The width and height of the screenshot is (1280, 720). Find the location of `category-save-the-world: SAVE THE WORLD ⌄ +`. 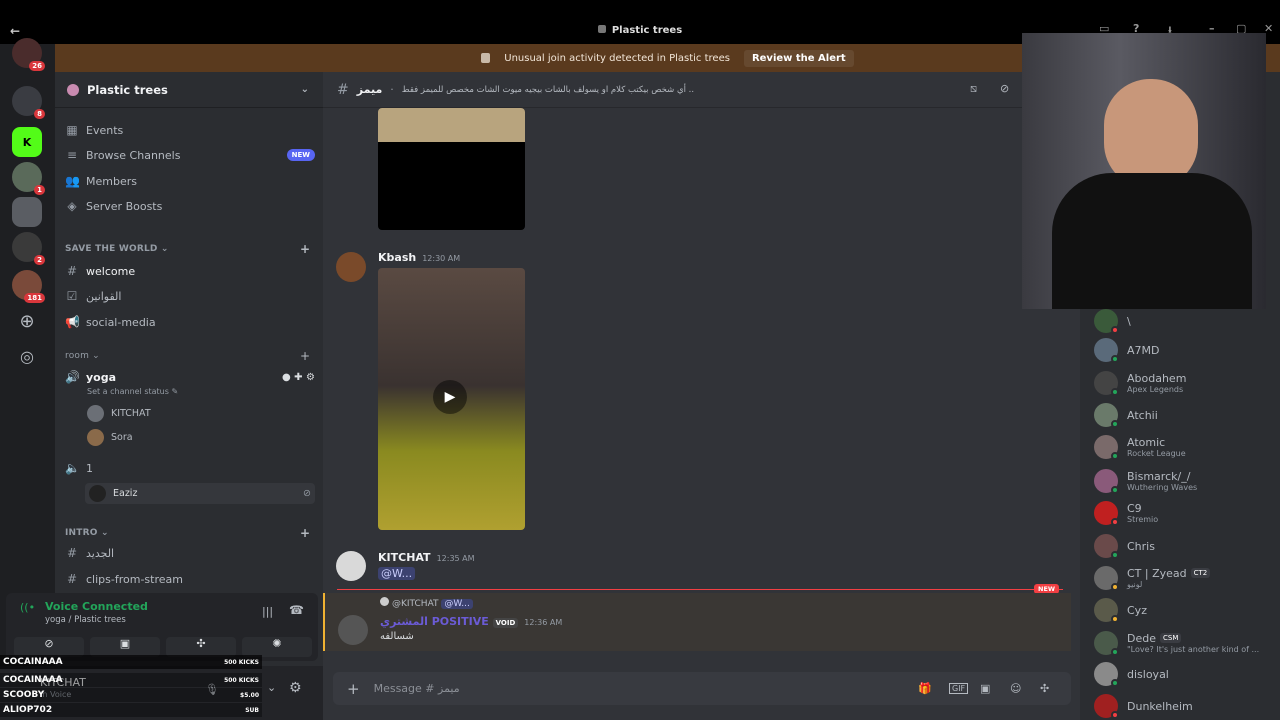

category-save-the-world: SAVE THE WORLD ⌄ + is located at coordinates (190, 249).